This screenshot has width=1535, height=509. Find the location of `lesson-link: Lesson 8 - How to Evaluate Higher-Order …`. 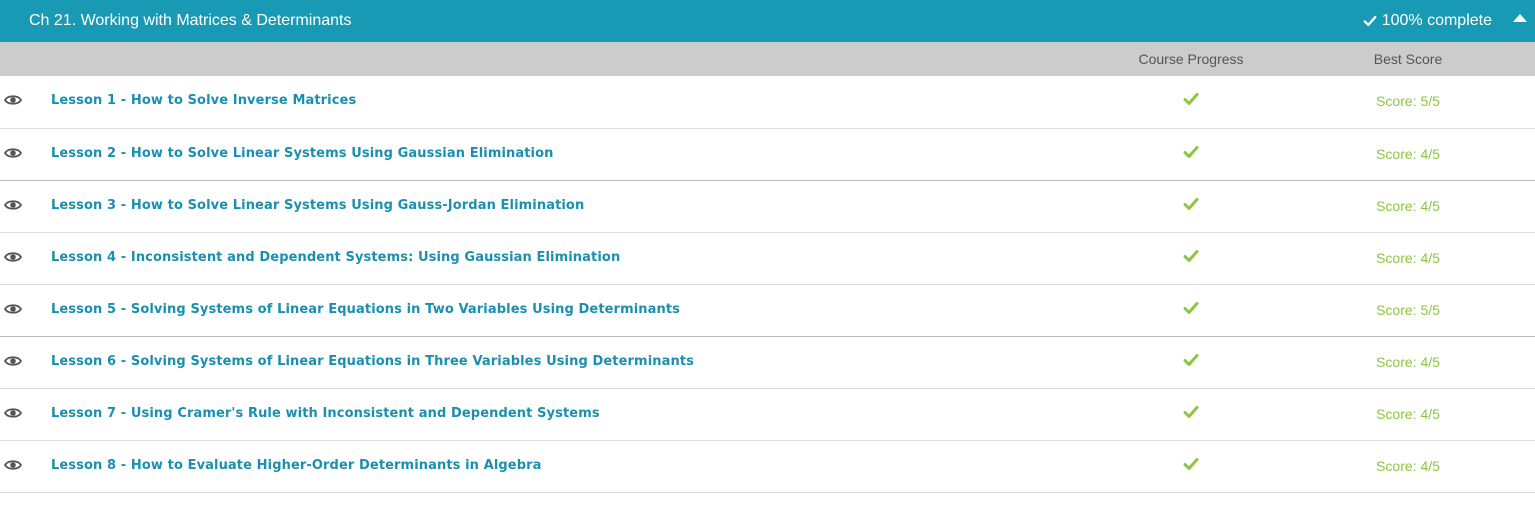

lesson-link: Lesson 8 - How to Evaluate Higher-Order … is located at coordinates (296, 466).